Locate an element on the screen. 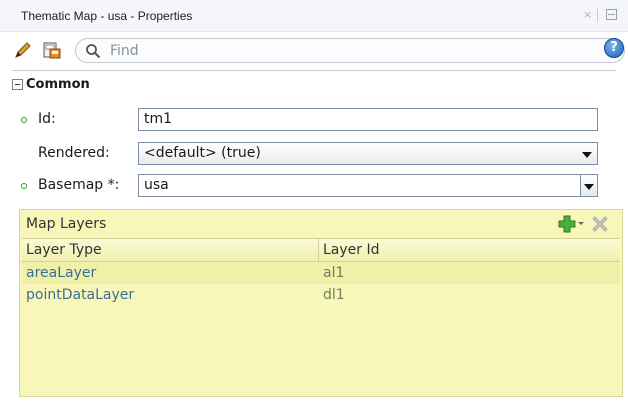  id-field: tm1 is located at coordinates (368, 119).